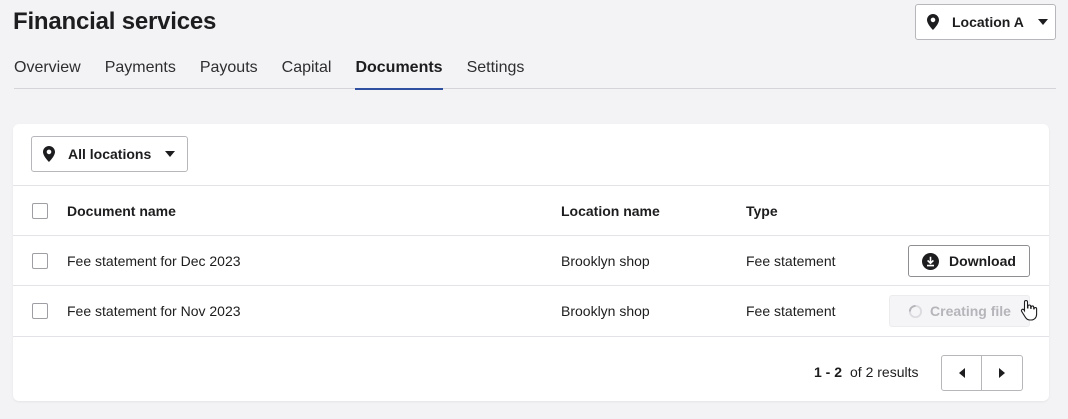 The width and height of the screenshot is (1068, 419). I want to click on creating-file-button: Creating file, so click(959, 311).